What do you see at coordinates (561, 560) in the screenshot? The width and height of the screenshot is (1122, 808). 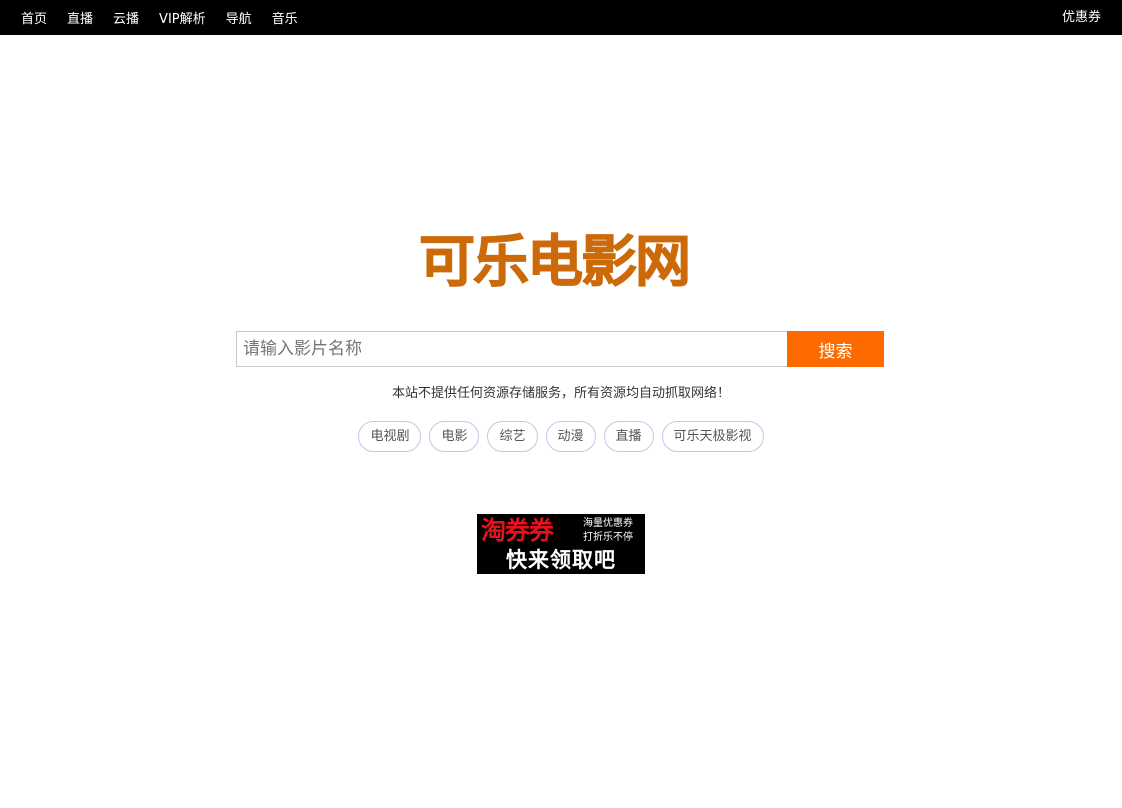 I see `banner-bottom-text: 快来领取吧` at bounding box center [561, 560].